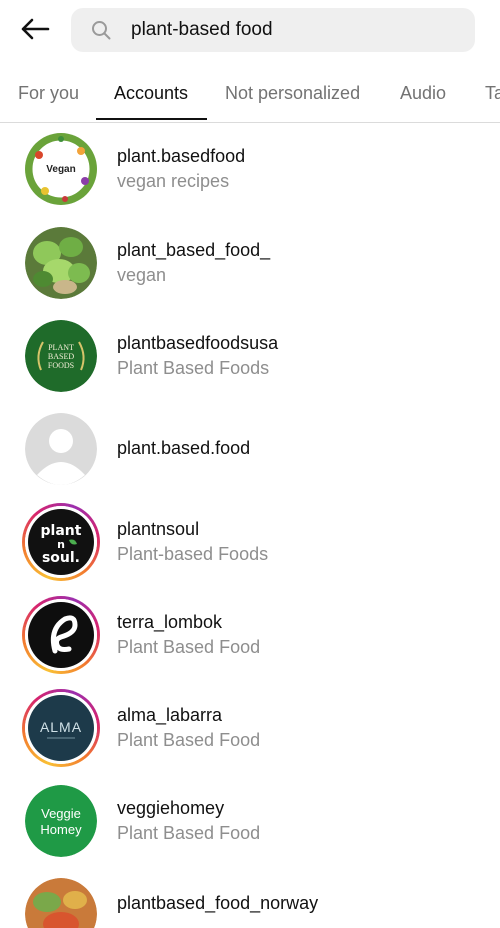  Describe the element at coordinates (250, 168) in the screenshot. I see `account-row: Vegan plant.basedfood vegan recipes` at that location.